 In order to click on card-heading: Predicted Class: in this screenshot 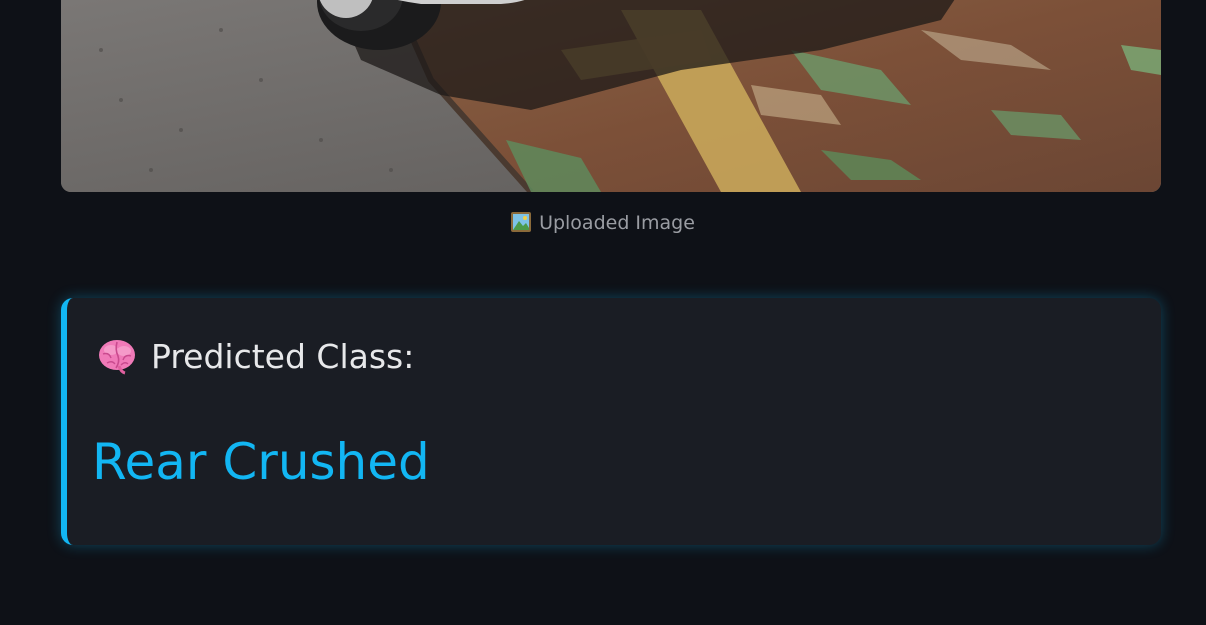, I will do `click(255, 357)`.